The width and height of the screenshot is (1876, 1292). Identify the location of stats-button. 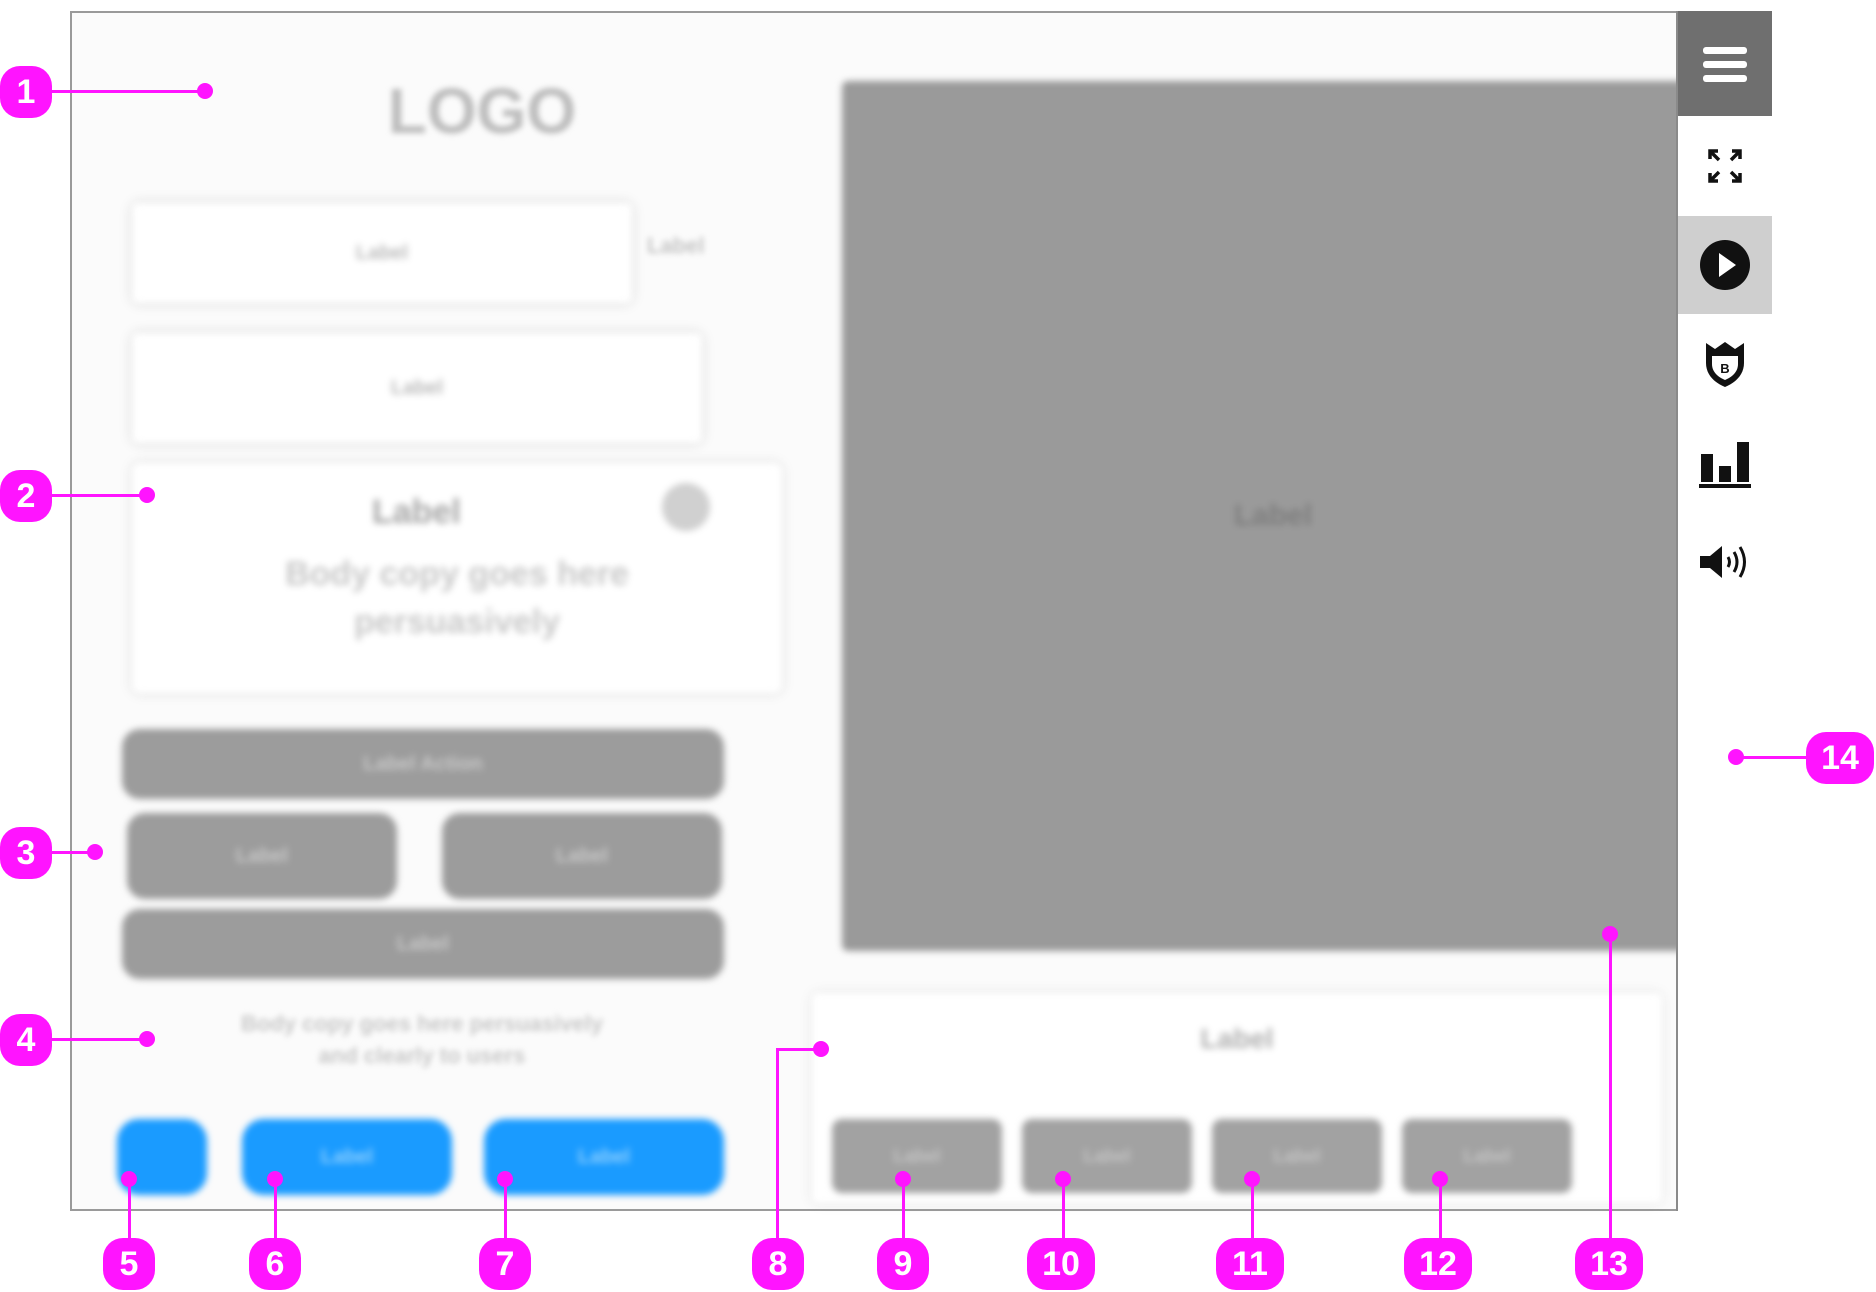
(1725, 464).